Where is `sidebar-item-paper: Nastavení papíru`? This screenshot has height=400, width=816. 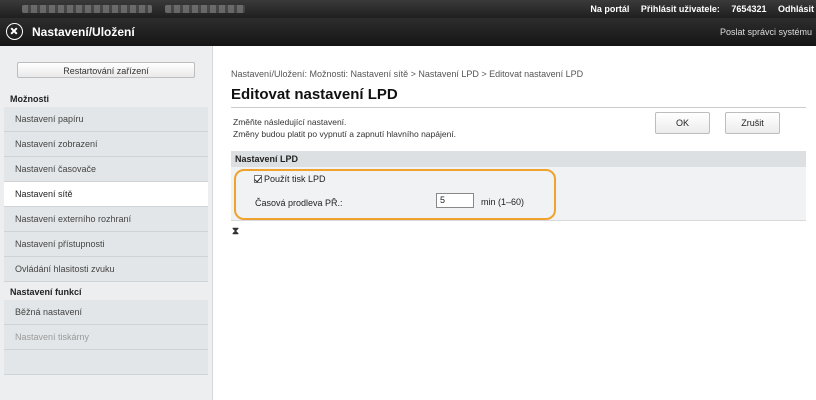 sidebar-item-paper: Nastavení papíru is located at coordinates (106, 119).